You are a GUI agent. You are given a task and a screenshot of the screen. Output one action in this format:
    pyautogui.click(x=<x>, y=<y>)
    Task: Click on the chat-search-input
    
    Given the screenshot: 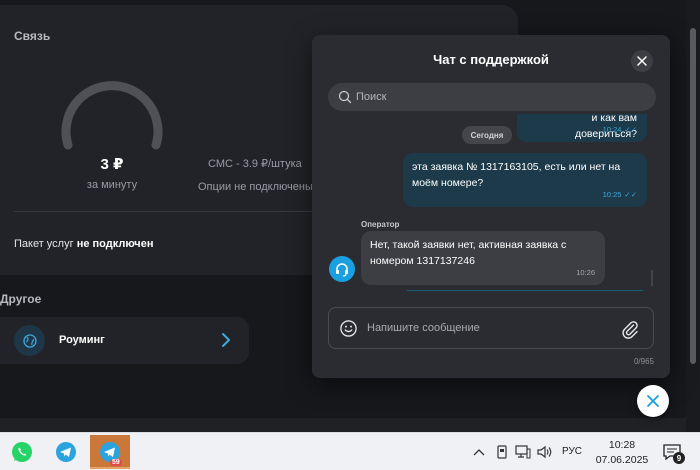 What is the action you would take?
    pyautogui.click(x=501, y=97)
    